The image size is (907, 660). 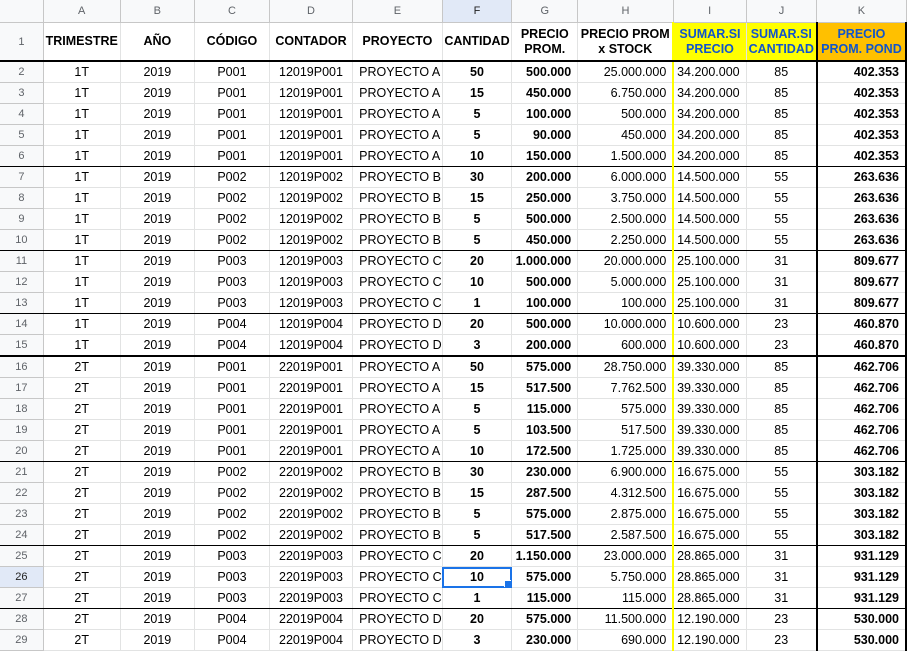 I want to click on row-number: 26, so click(x=22, y=577).